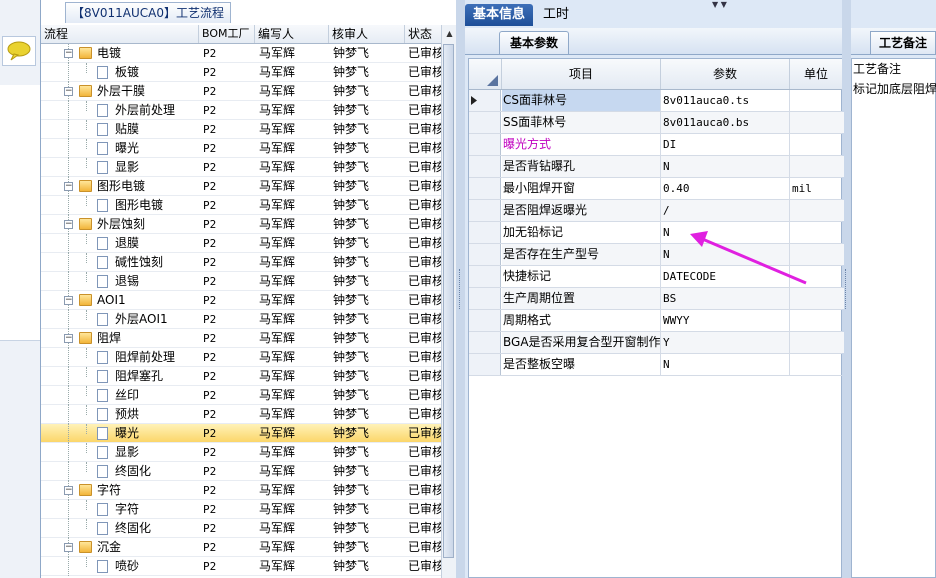  What do you see at coordinates (367, 34) in the screenshot?
I see `column-header-reviewer: 核审人` at bounding box center [367, 34].